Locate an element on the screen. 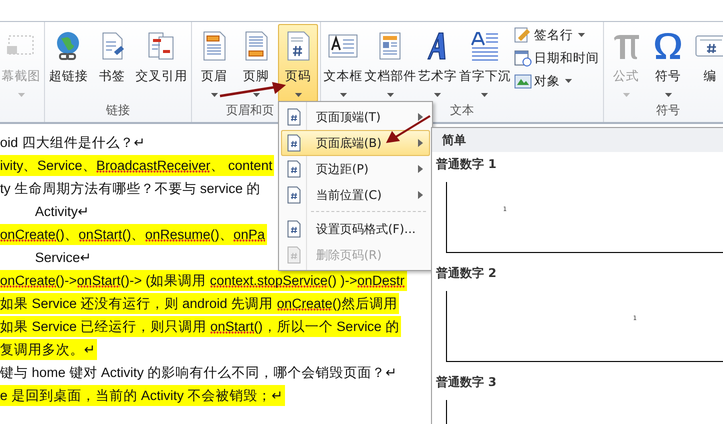 This screenshot has height=424, width=723. document-text: onCreate()、onStart()、onResume()、onPa is located at coordinates (133, 234).